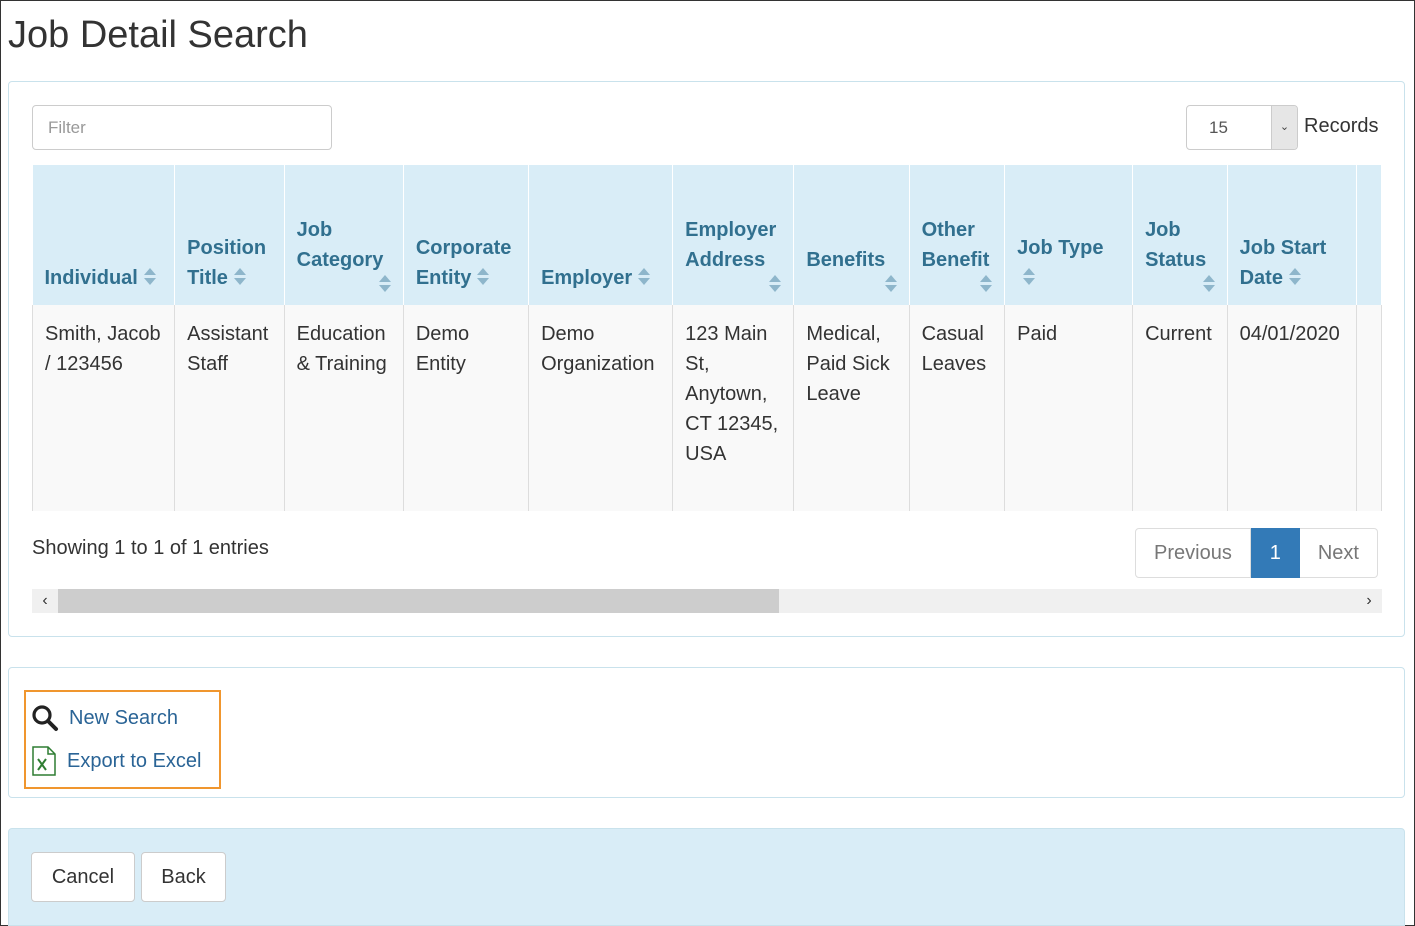  I want to click on column-header-job-category: Job Category, so click(344, 235).